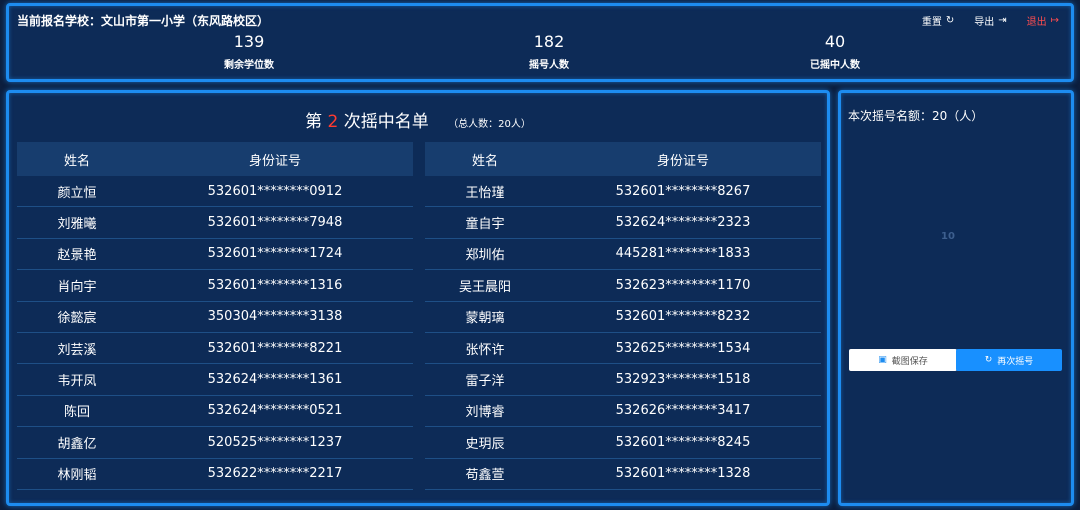 This screenshot has height=510, width=1080. What do you see at coordinates (489, 124) in the screenshot?
I see `total-count: （总人数：20人）` at bounding box center [489, 124].